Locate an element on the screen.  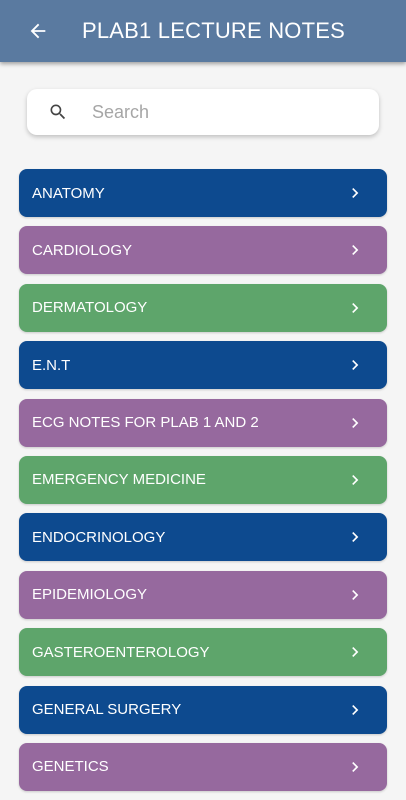
search-input is located at coordinates (222, 112).